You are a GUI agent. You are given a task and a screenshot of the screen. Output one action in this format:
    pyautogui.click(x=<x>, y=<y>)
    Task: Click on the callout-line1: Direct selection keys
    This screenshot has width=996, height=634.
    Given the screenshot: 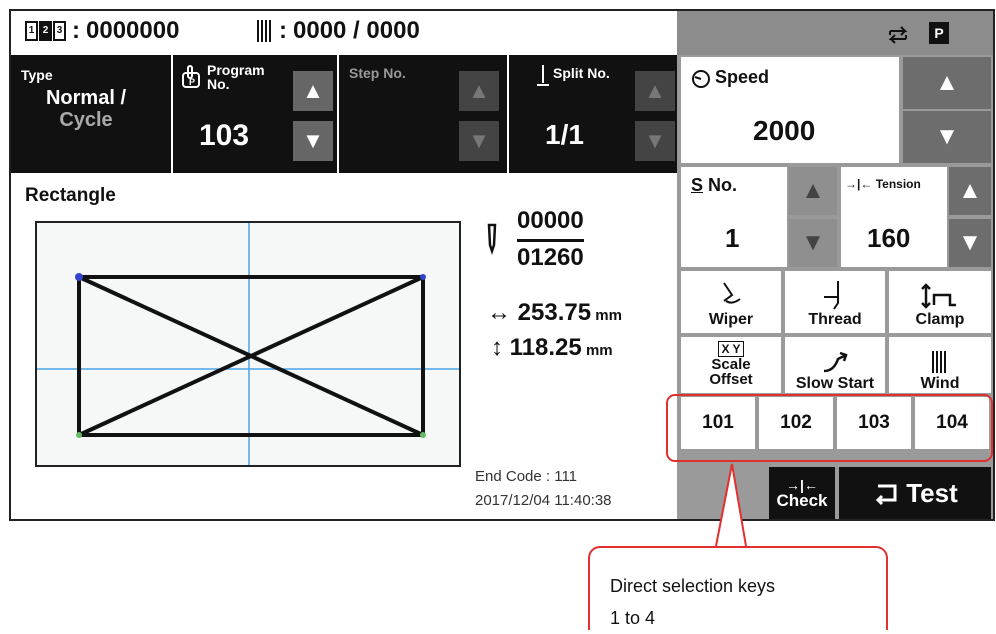 What is the action you would take?
    pyautogui.click(x=693, y=586)
    